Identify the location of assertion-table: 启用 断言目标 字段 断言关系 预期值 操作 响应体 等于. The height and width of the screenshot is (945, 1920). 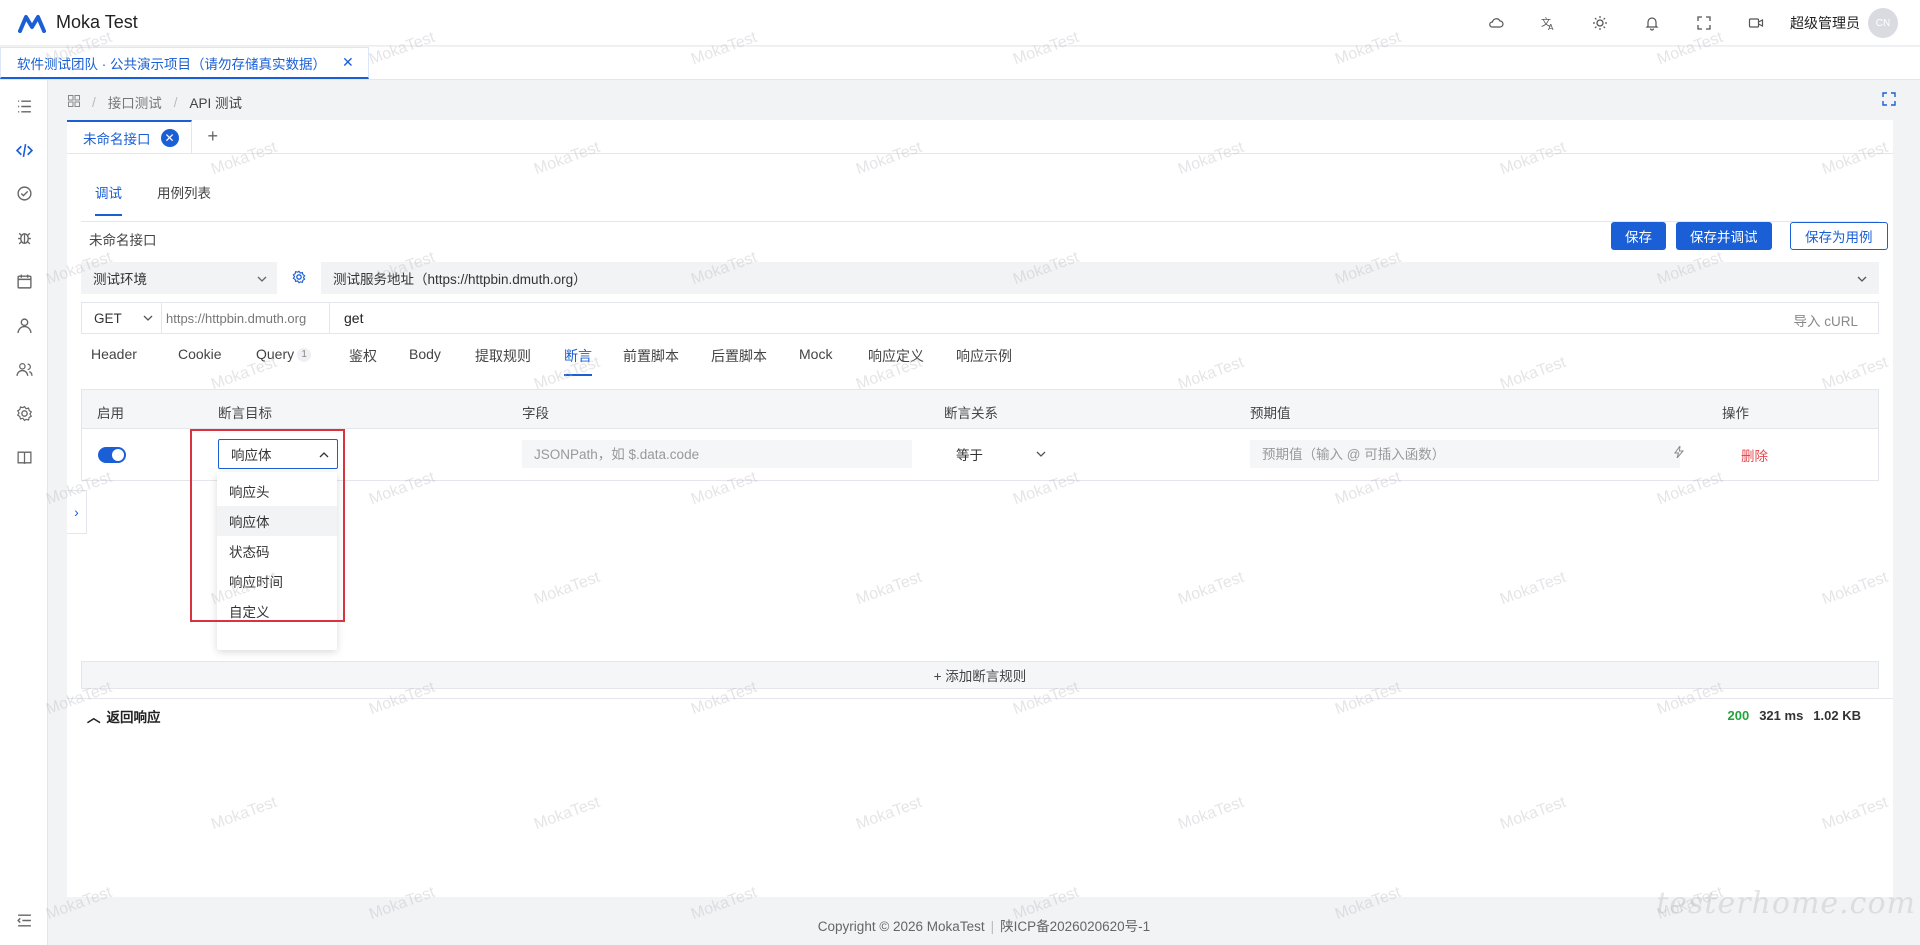
(980, 435).